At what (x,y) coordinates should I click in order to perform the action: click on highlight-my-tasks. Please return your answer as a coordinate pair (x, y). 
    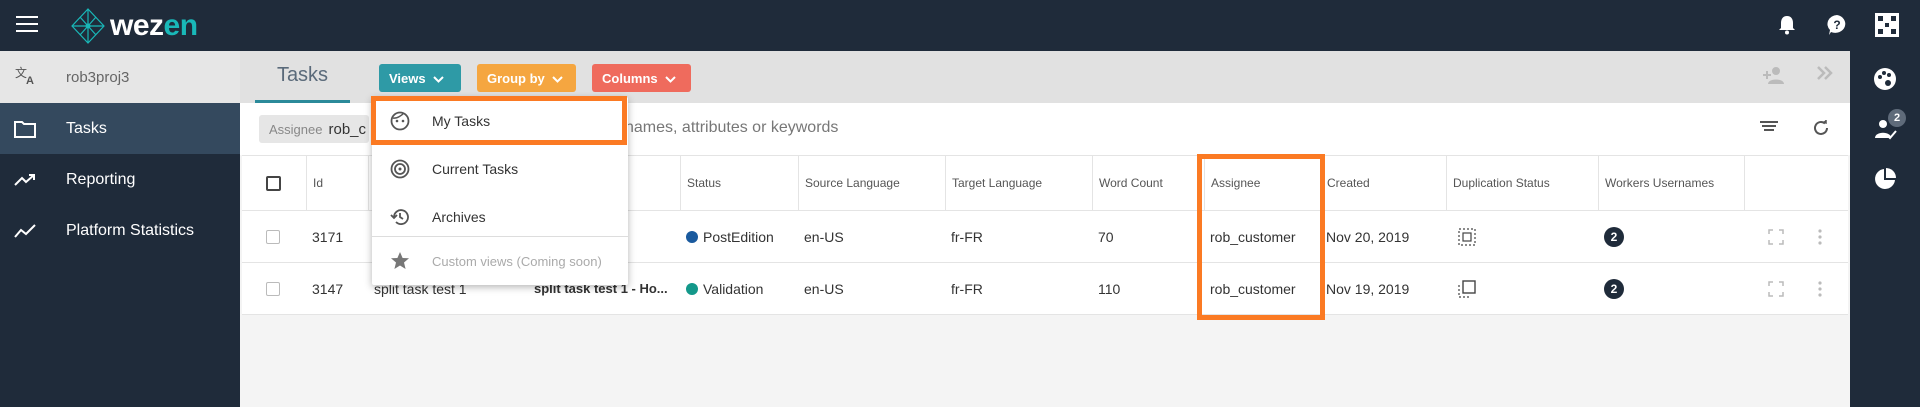
    Looking at the image, I should click on (499, 120).